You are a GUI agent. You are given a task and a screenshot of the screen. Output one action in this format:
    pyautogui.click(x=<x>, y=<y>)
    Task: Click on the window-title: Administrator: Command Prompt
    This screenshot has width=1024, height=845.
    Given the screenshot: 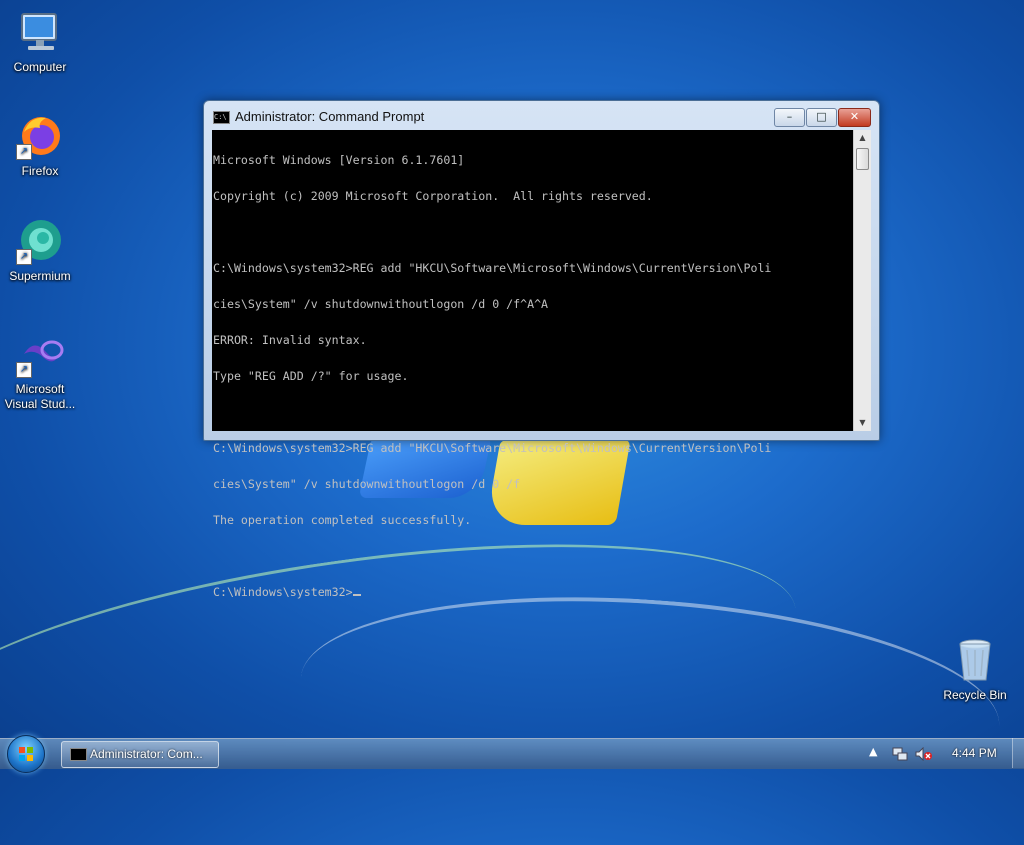 What is the action you would take?
    pyautogui.click(x=330, y=116)
    